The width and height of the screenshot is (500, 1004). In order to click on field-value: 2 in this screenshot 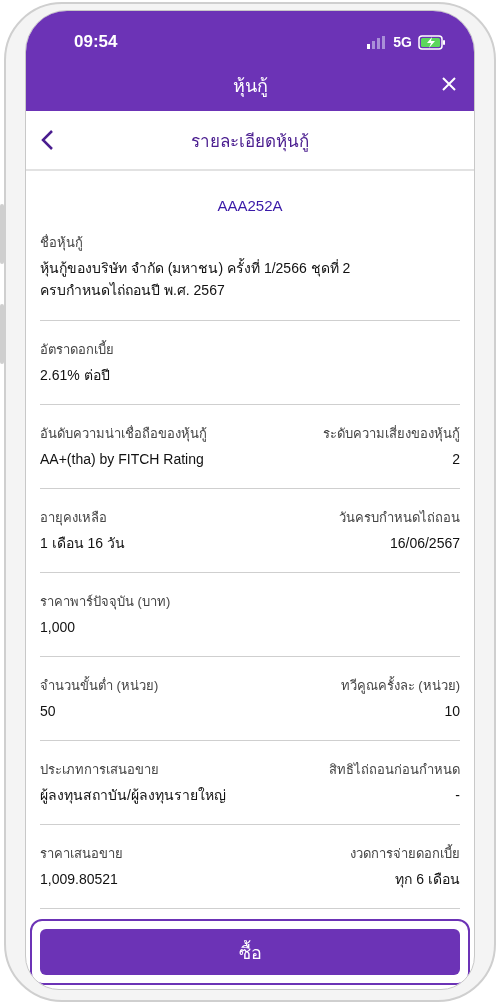, I will do `click(456, 459)`.